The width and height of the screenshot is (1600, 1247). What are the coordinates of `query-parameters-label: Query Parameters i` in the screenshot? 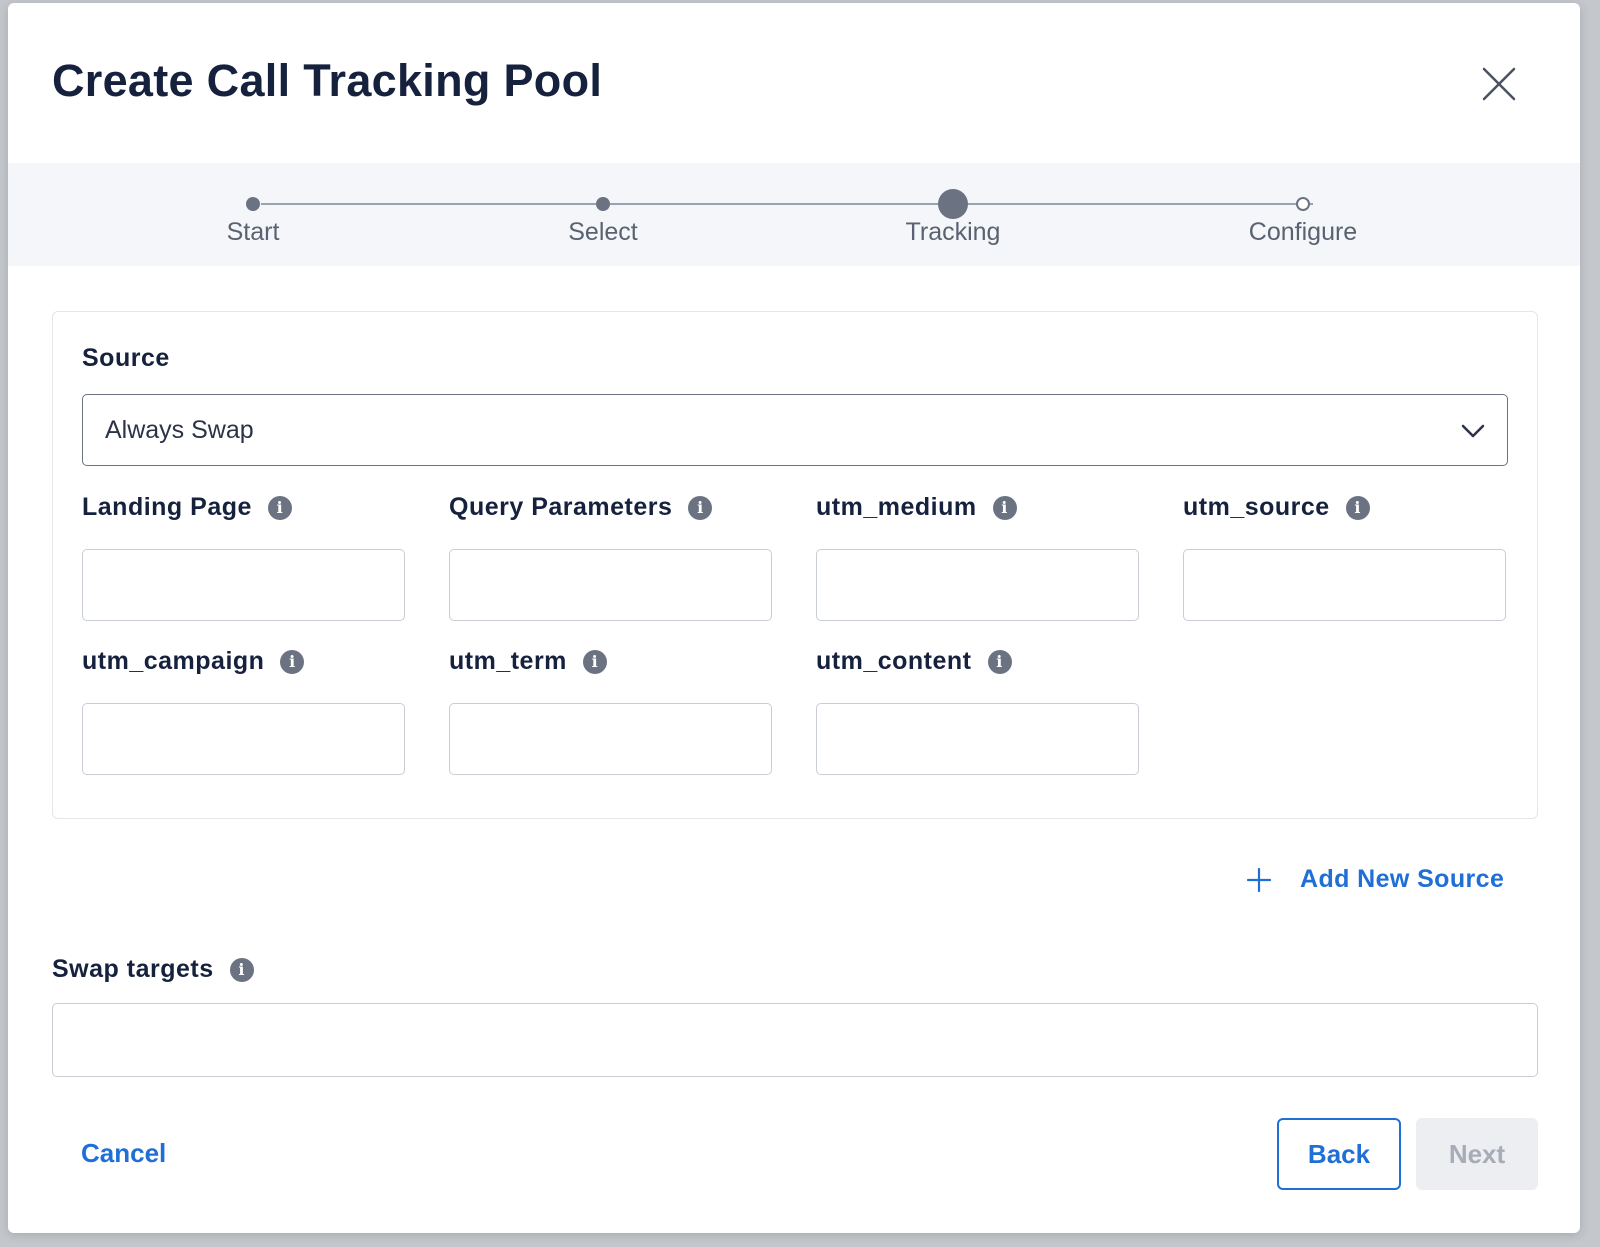 It's located at (581, 507).